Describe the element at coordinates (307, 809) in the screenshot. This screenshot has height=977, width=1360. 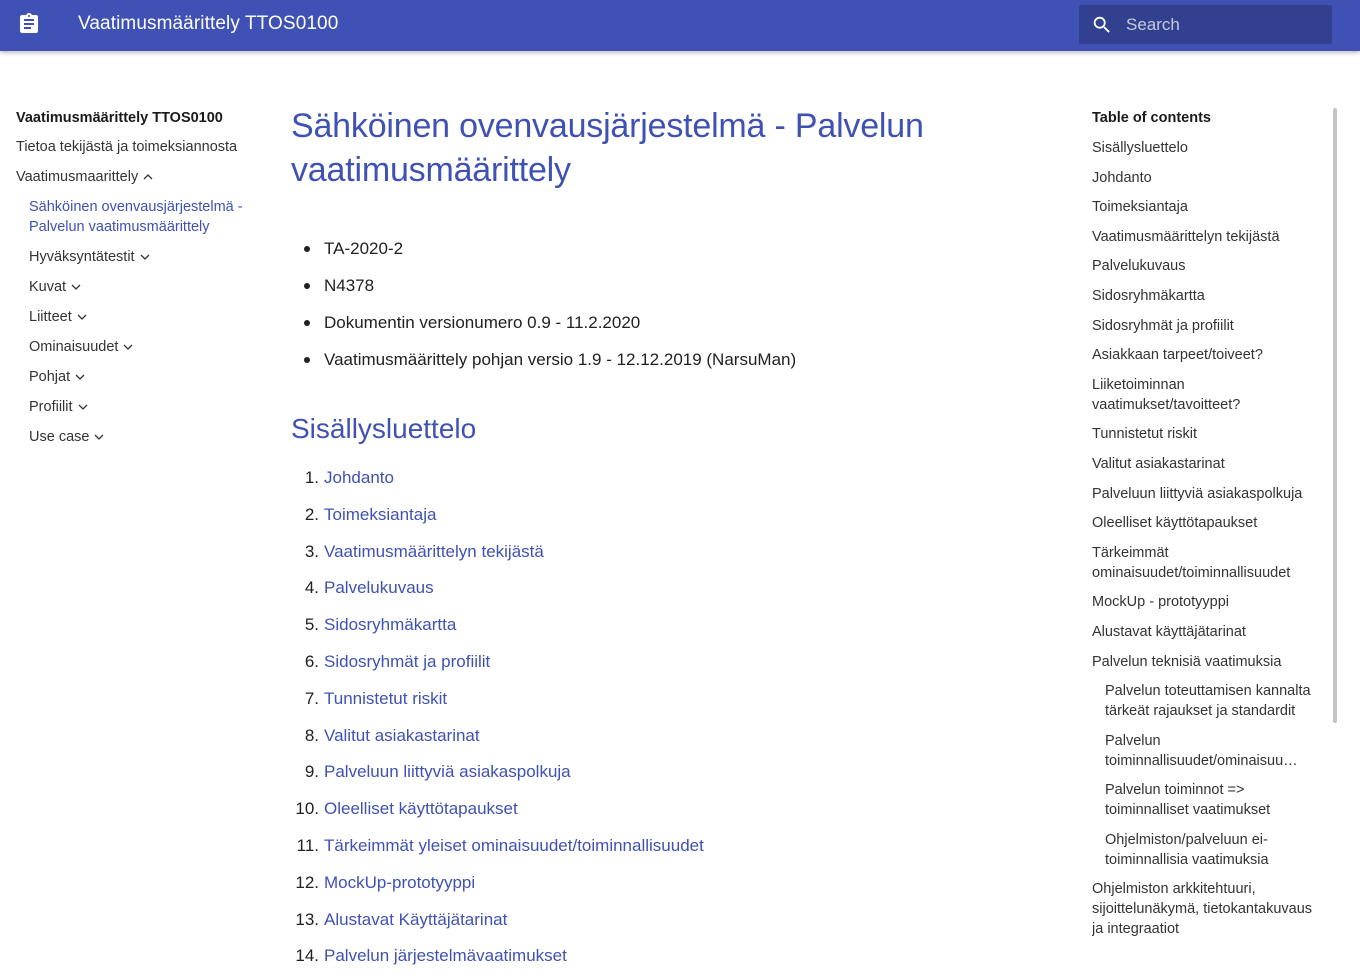
I see `list-number: 10.` at that location.